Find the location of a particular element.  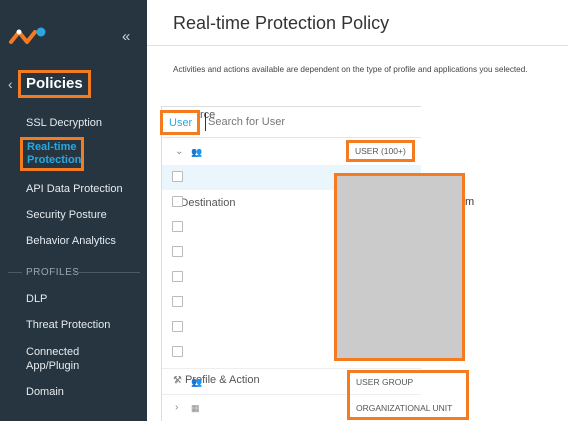

page-title: Real-time Protection Policy is located at coordinates (281, 23).